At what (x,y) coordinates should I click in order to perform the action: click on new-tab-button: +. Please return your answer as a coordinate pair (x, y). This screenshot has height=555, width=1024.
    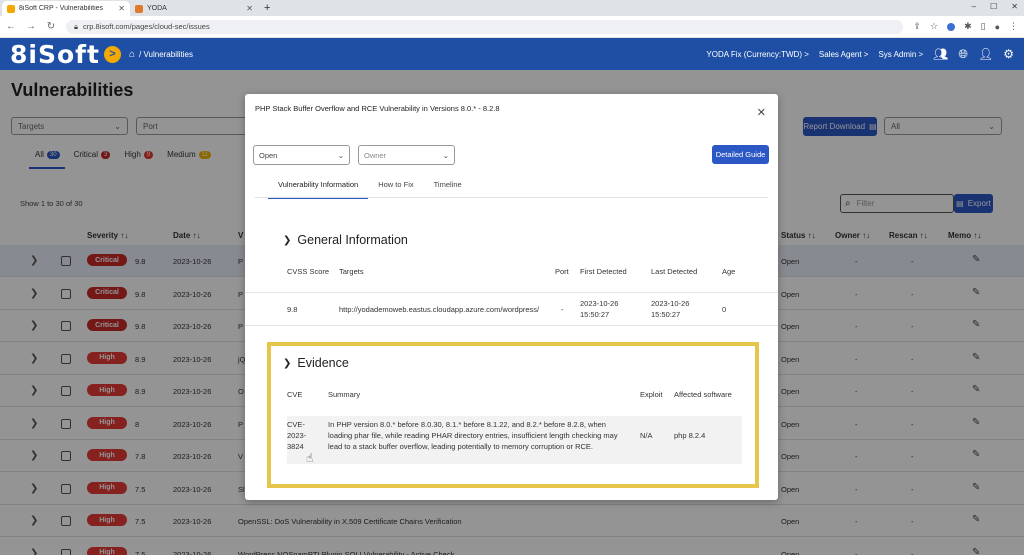
    Looking at the image, I should click on (267, 8).